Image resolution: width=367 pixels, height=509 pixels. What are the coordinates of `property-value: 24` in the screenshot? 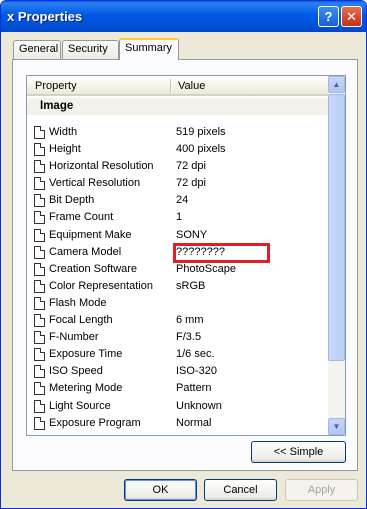 It's located at (182, 200).